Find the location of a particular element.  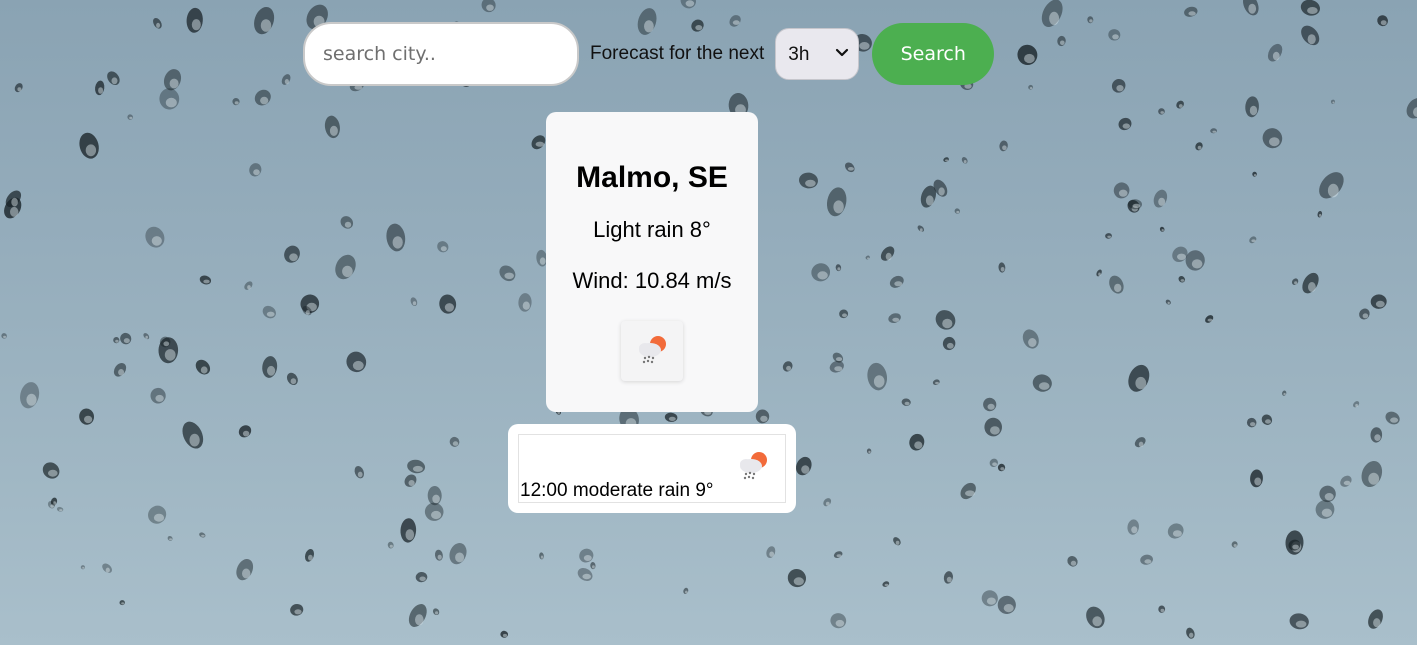

light-rain-sun-icon is located at coordinates (652, 350).